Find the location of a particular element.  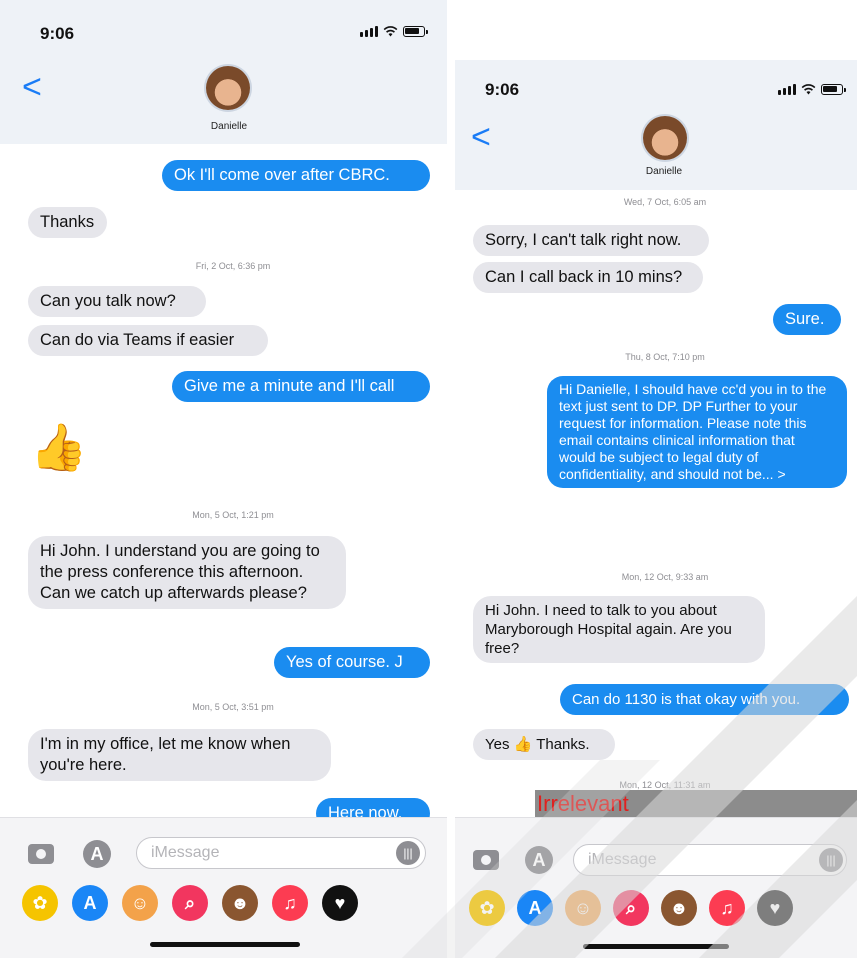

thumbs-up-emoji: 👍 is located at coordinates (59, 447).